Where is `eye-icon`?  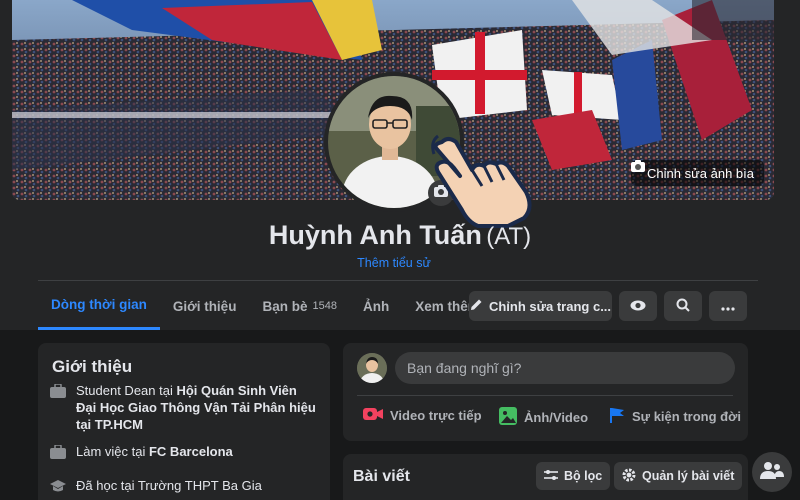
eye-icon is located at coordinates (638, 306).